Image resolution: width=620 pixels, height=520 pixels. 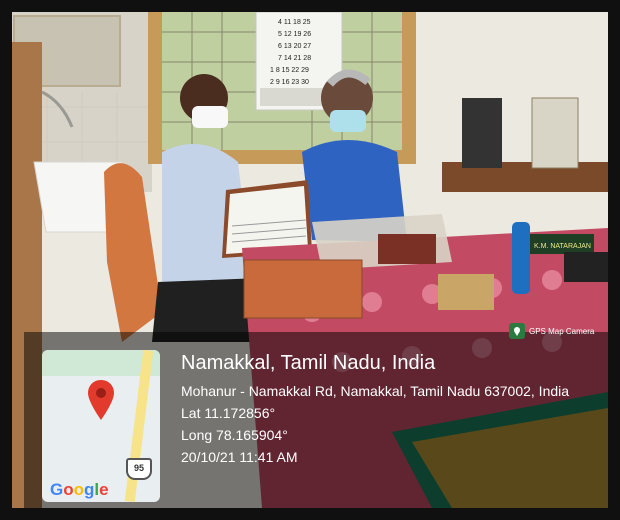 I want to click on book-box, so click(x=407, y=249).